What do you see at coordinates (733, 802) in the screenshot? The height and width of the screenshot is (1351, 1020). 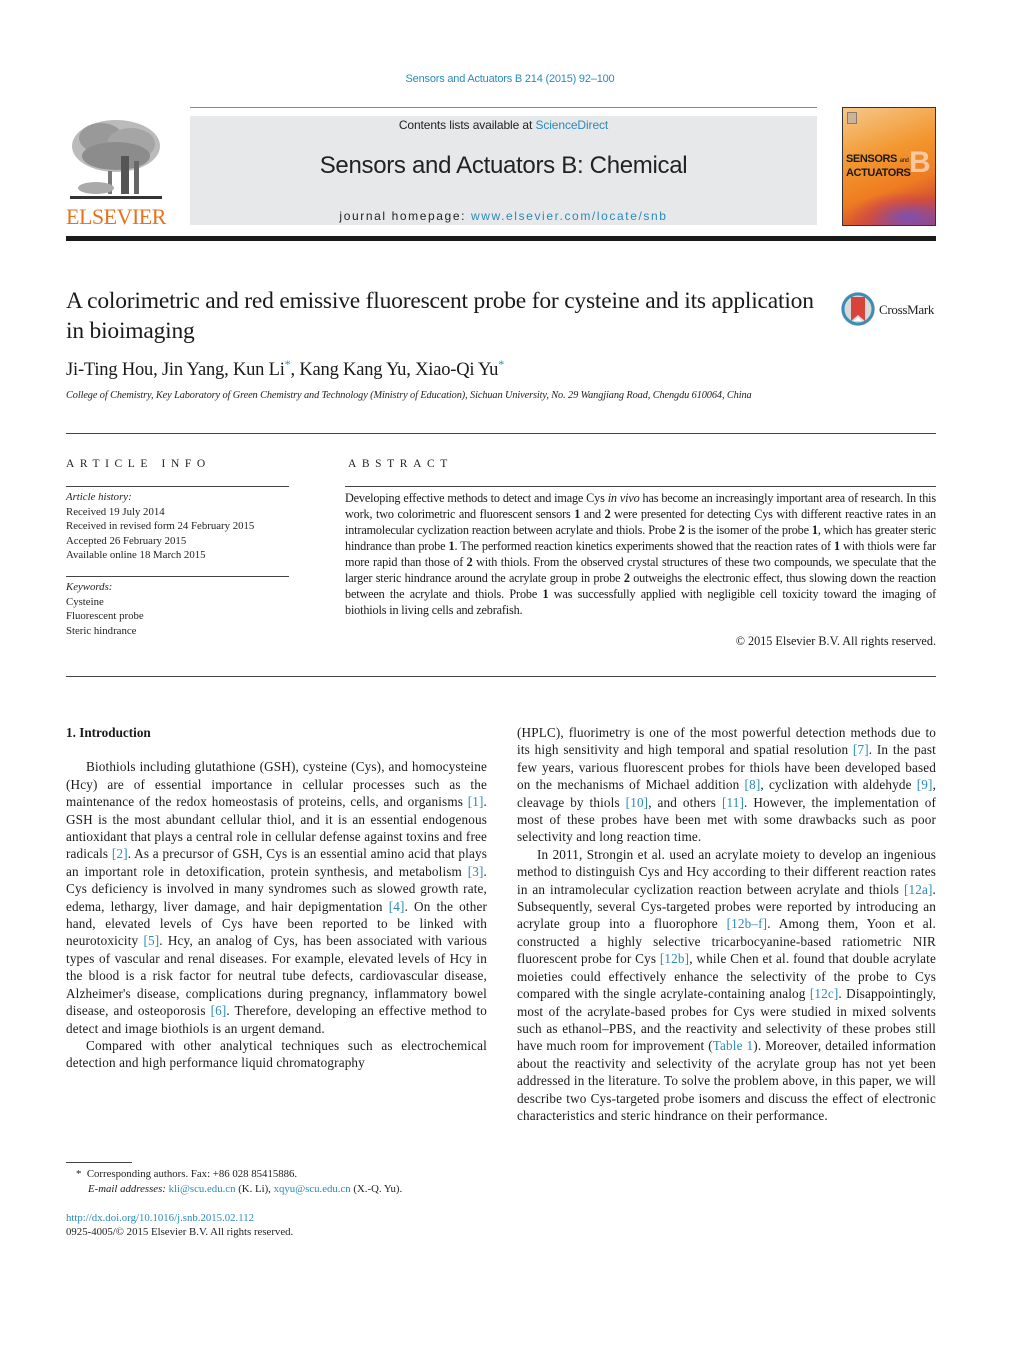 I see `reference-link: [11]` at bounding box center [733, 802].